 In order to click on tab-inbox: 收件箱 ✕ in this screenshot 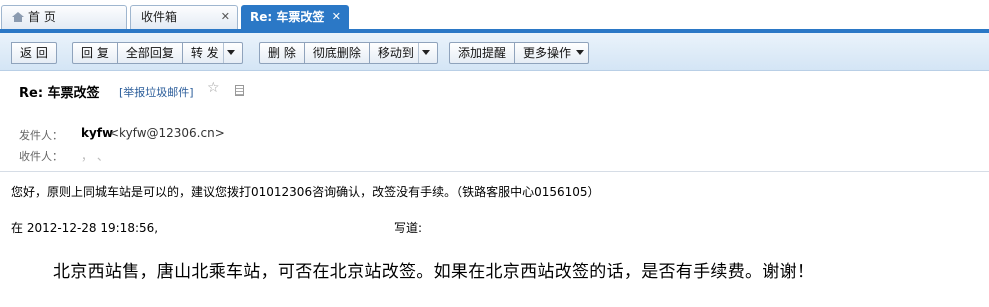, I will do `click(184, 17)`.